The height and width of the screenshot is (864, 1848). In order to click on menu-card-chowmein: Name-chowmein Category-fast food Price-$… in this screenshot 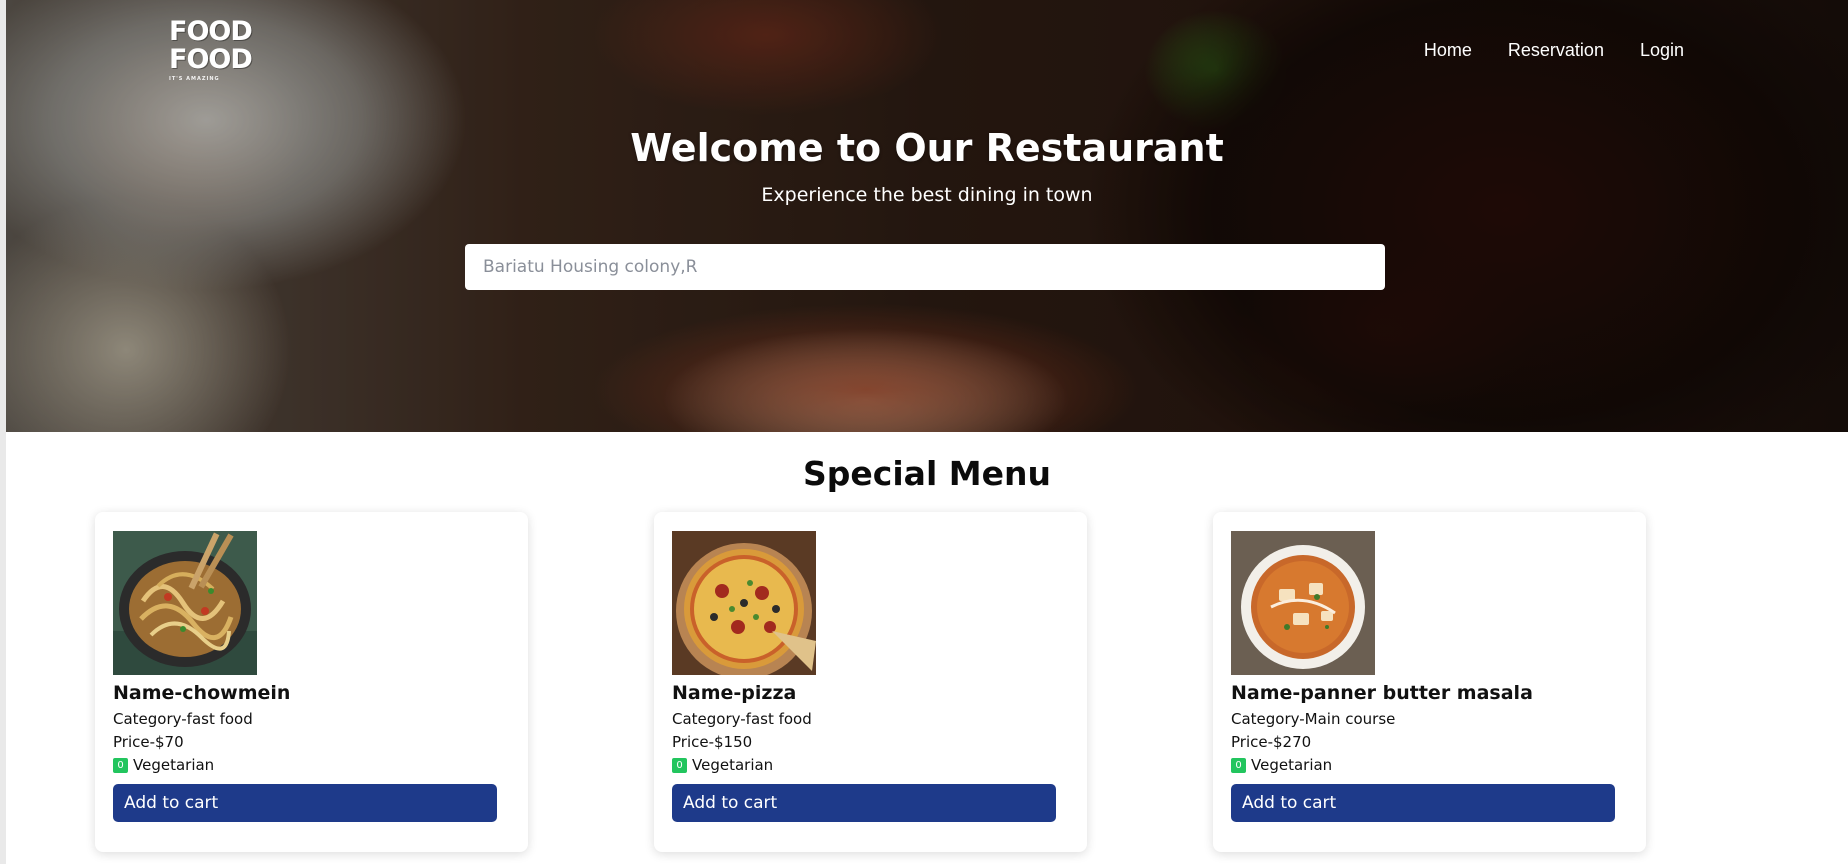, I will do `click(311, 682)`.